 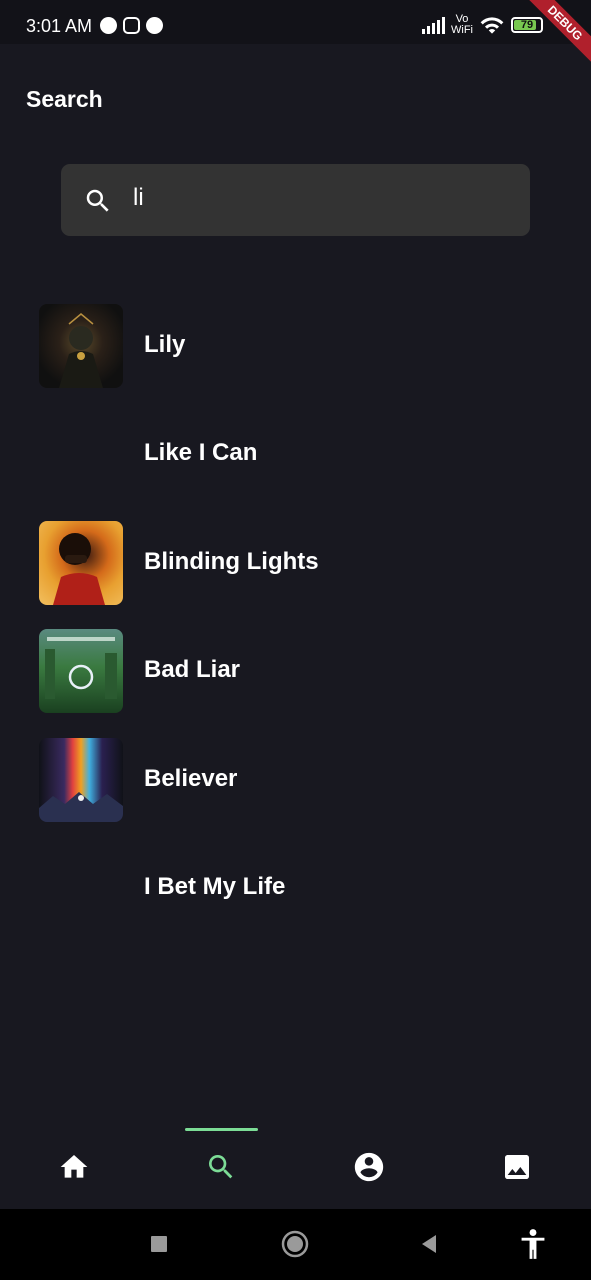 I want to click on battery-percent: 79, so click(x=527, y=25).